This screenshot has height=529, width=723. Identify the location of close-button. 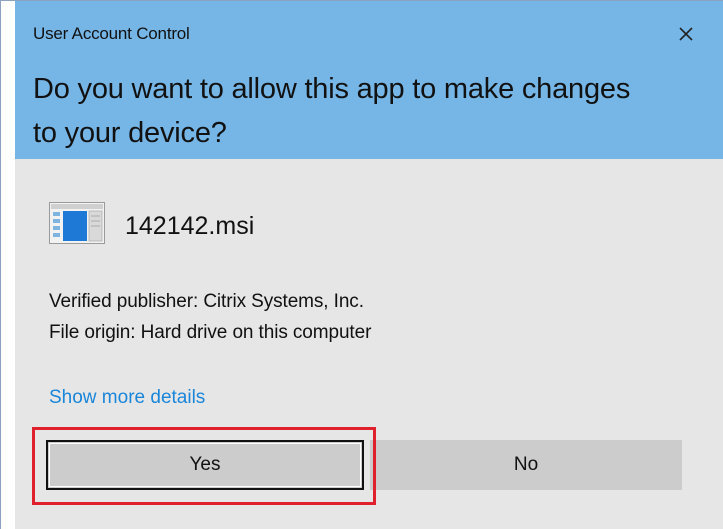
(686, 34).